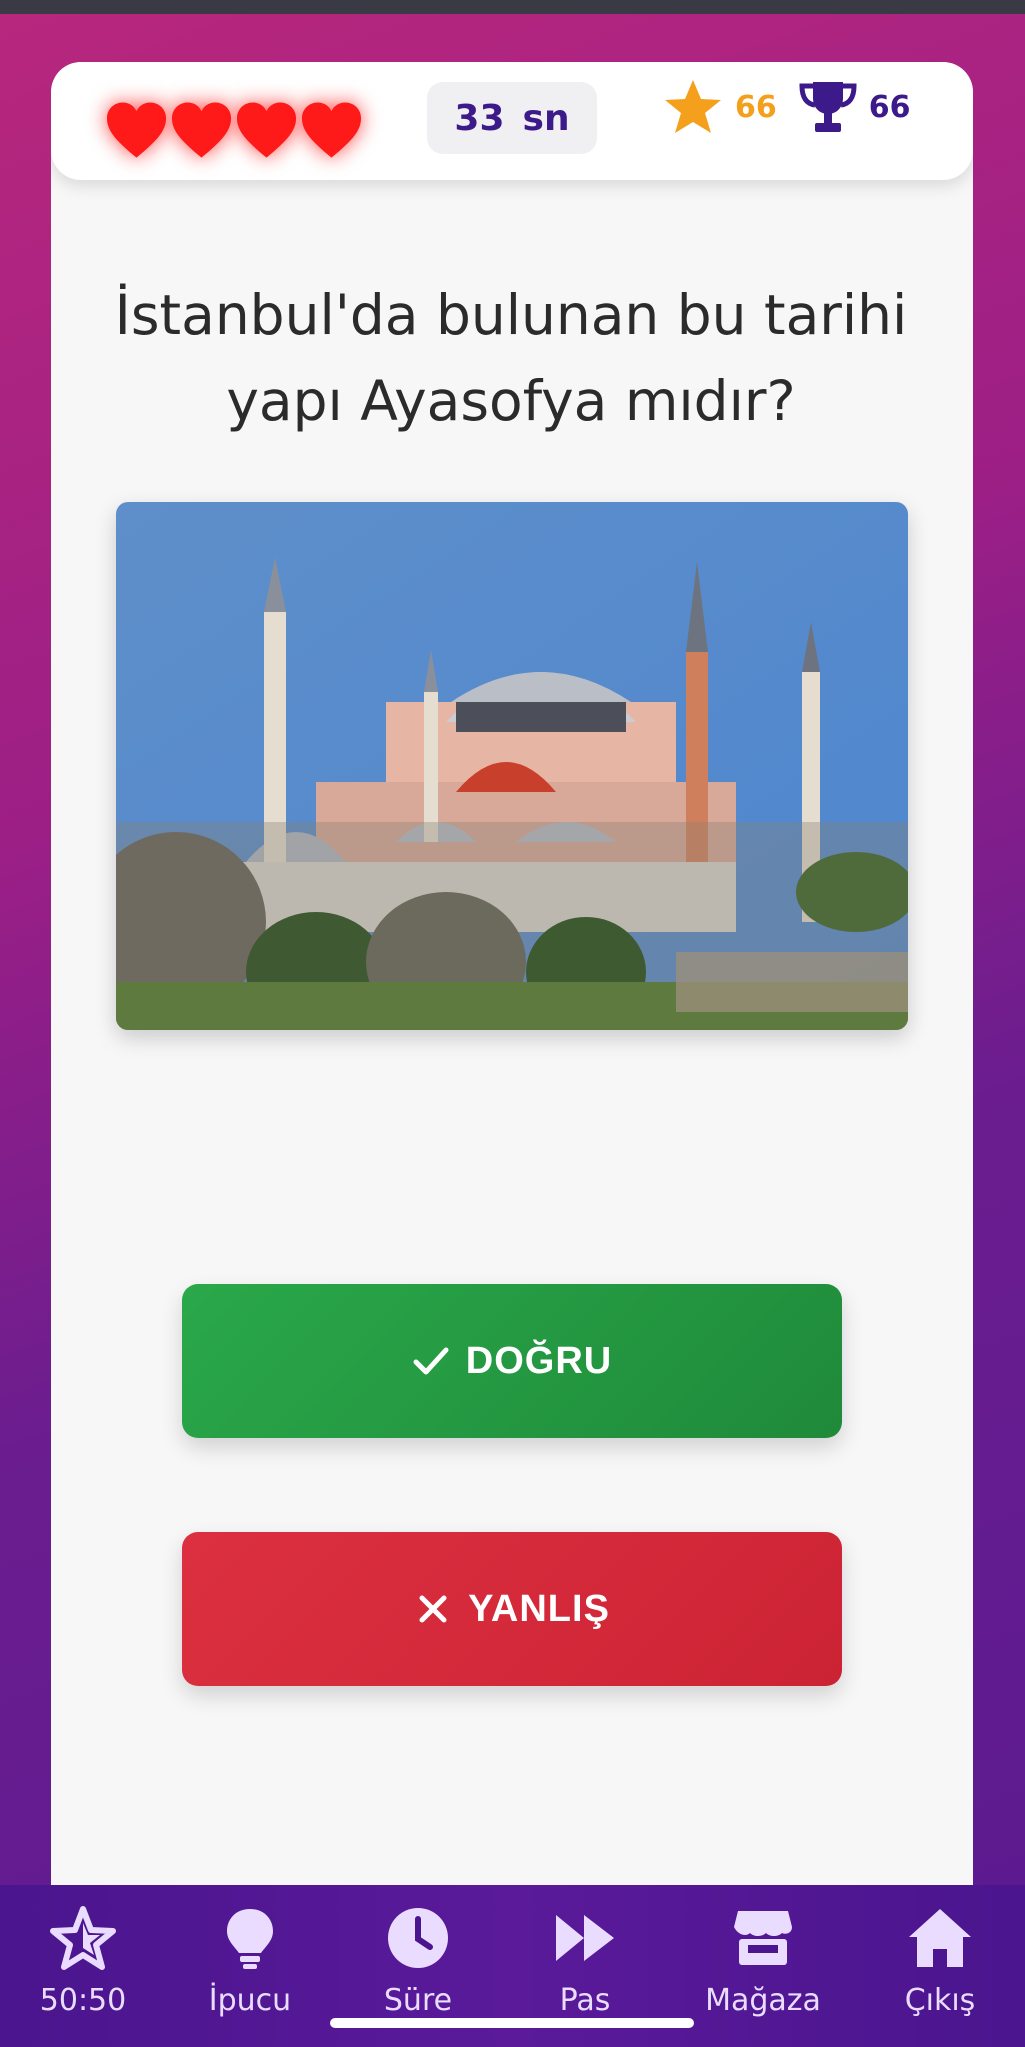 This screenshot has width=1025, height=2047. I want to click on clock-icon, so click(418, 1938).